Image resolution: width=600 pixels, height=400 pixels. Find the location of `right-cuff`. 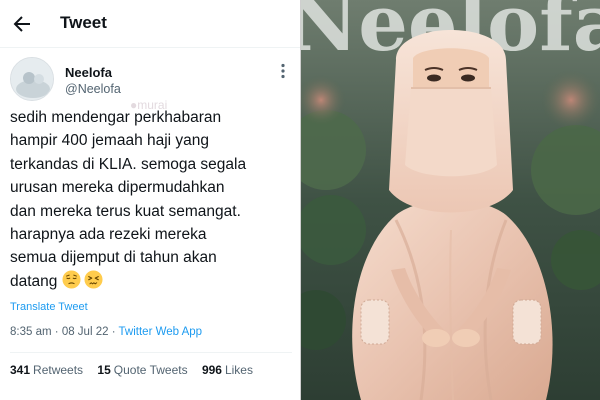

right-cuff is located at coordinates (527, 322).